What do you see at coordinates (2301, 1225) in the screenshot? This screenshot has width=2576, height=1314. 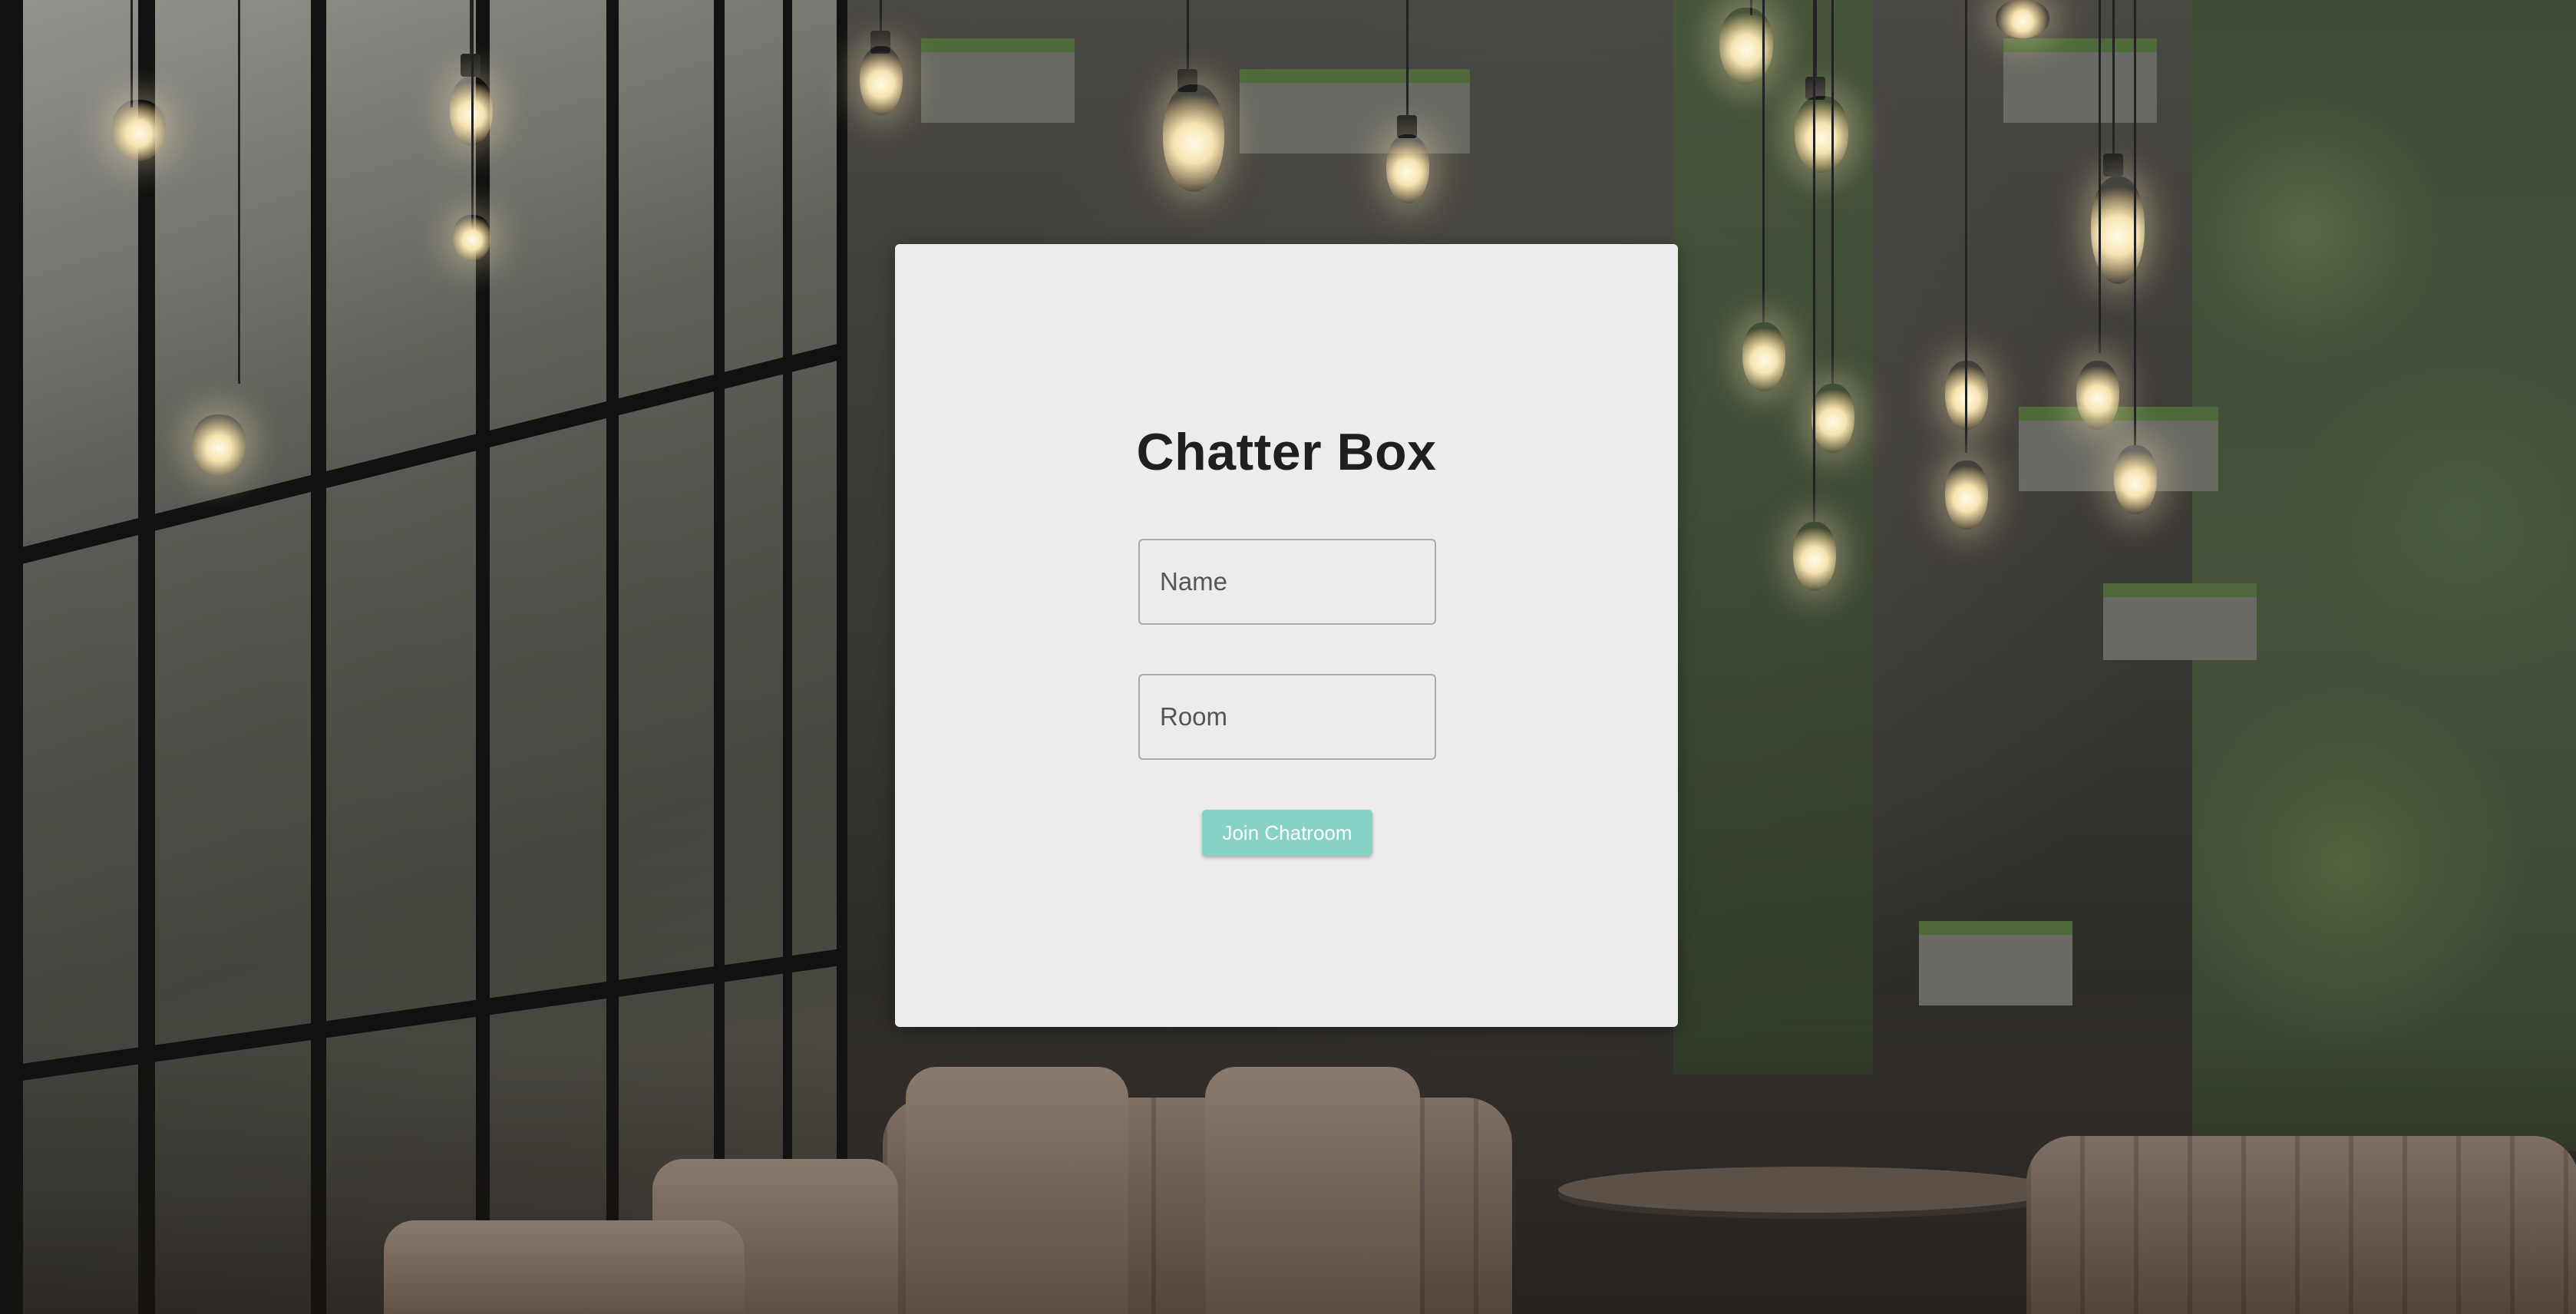 I see `sofa` at bounding box center [2301, 1225].